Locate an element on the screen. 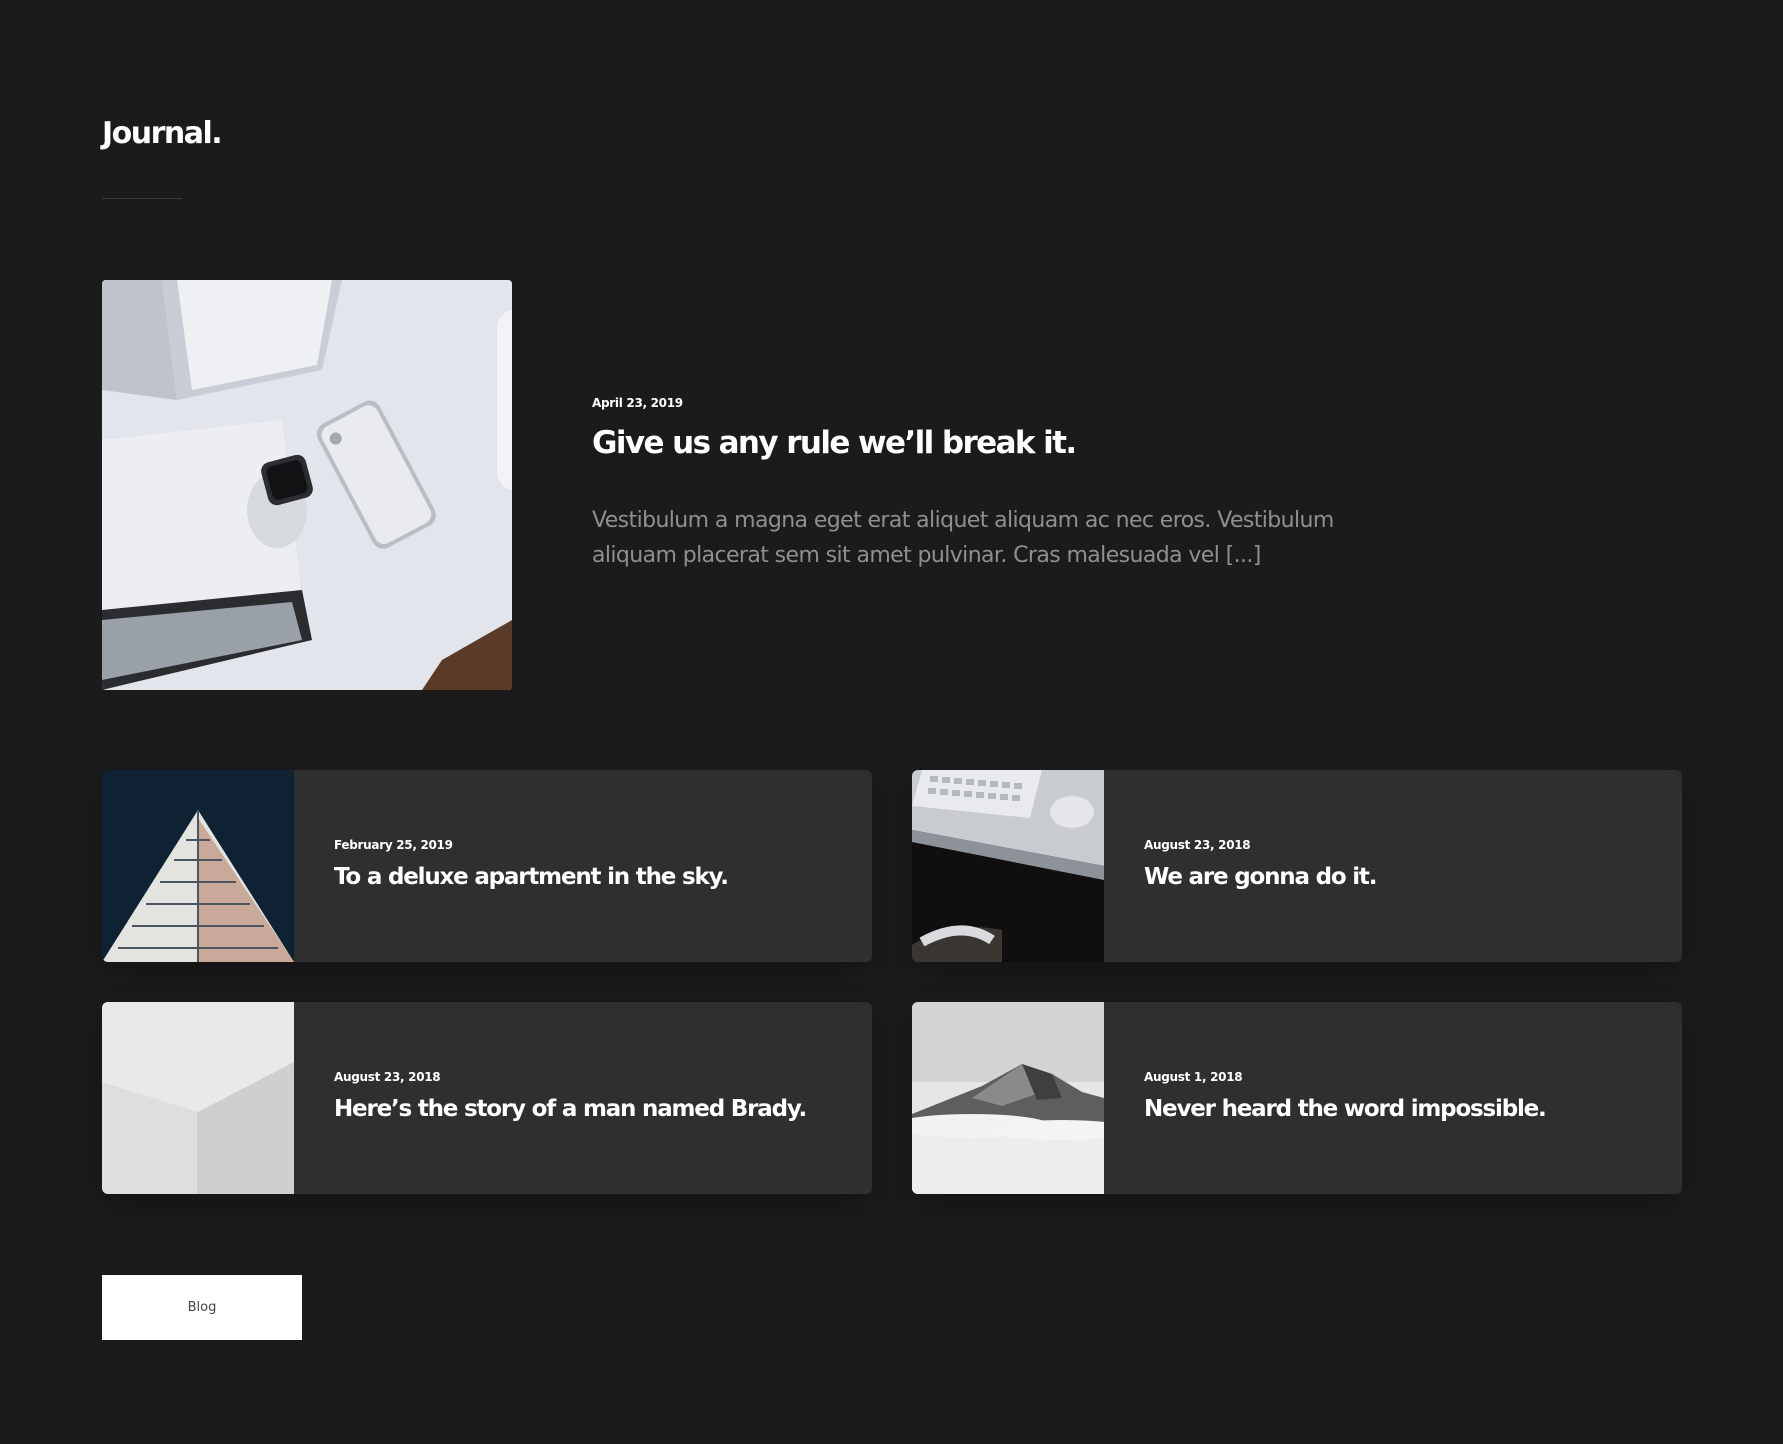 The height and width of the screenshot is (1444, 1783). post-title: To a deluxe apartment in the sky. is located at coordinates (589, 878).